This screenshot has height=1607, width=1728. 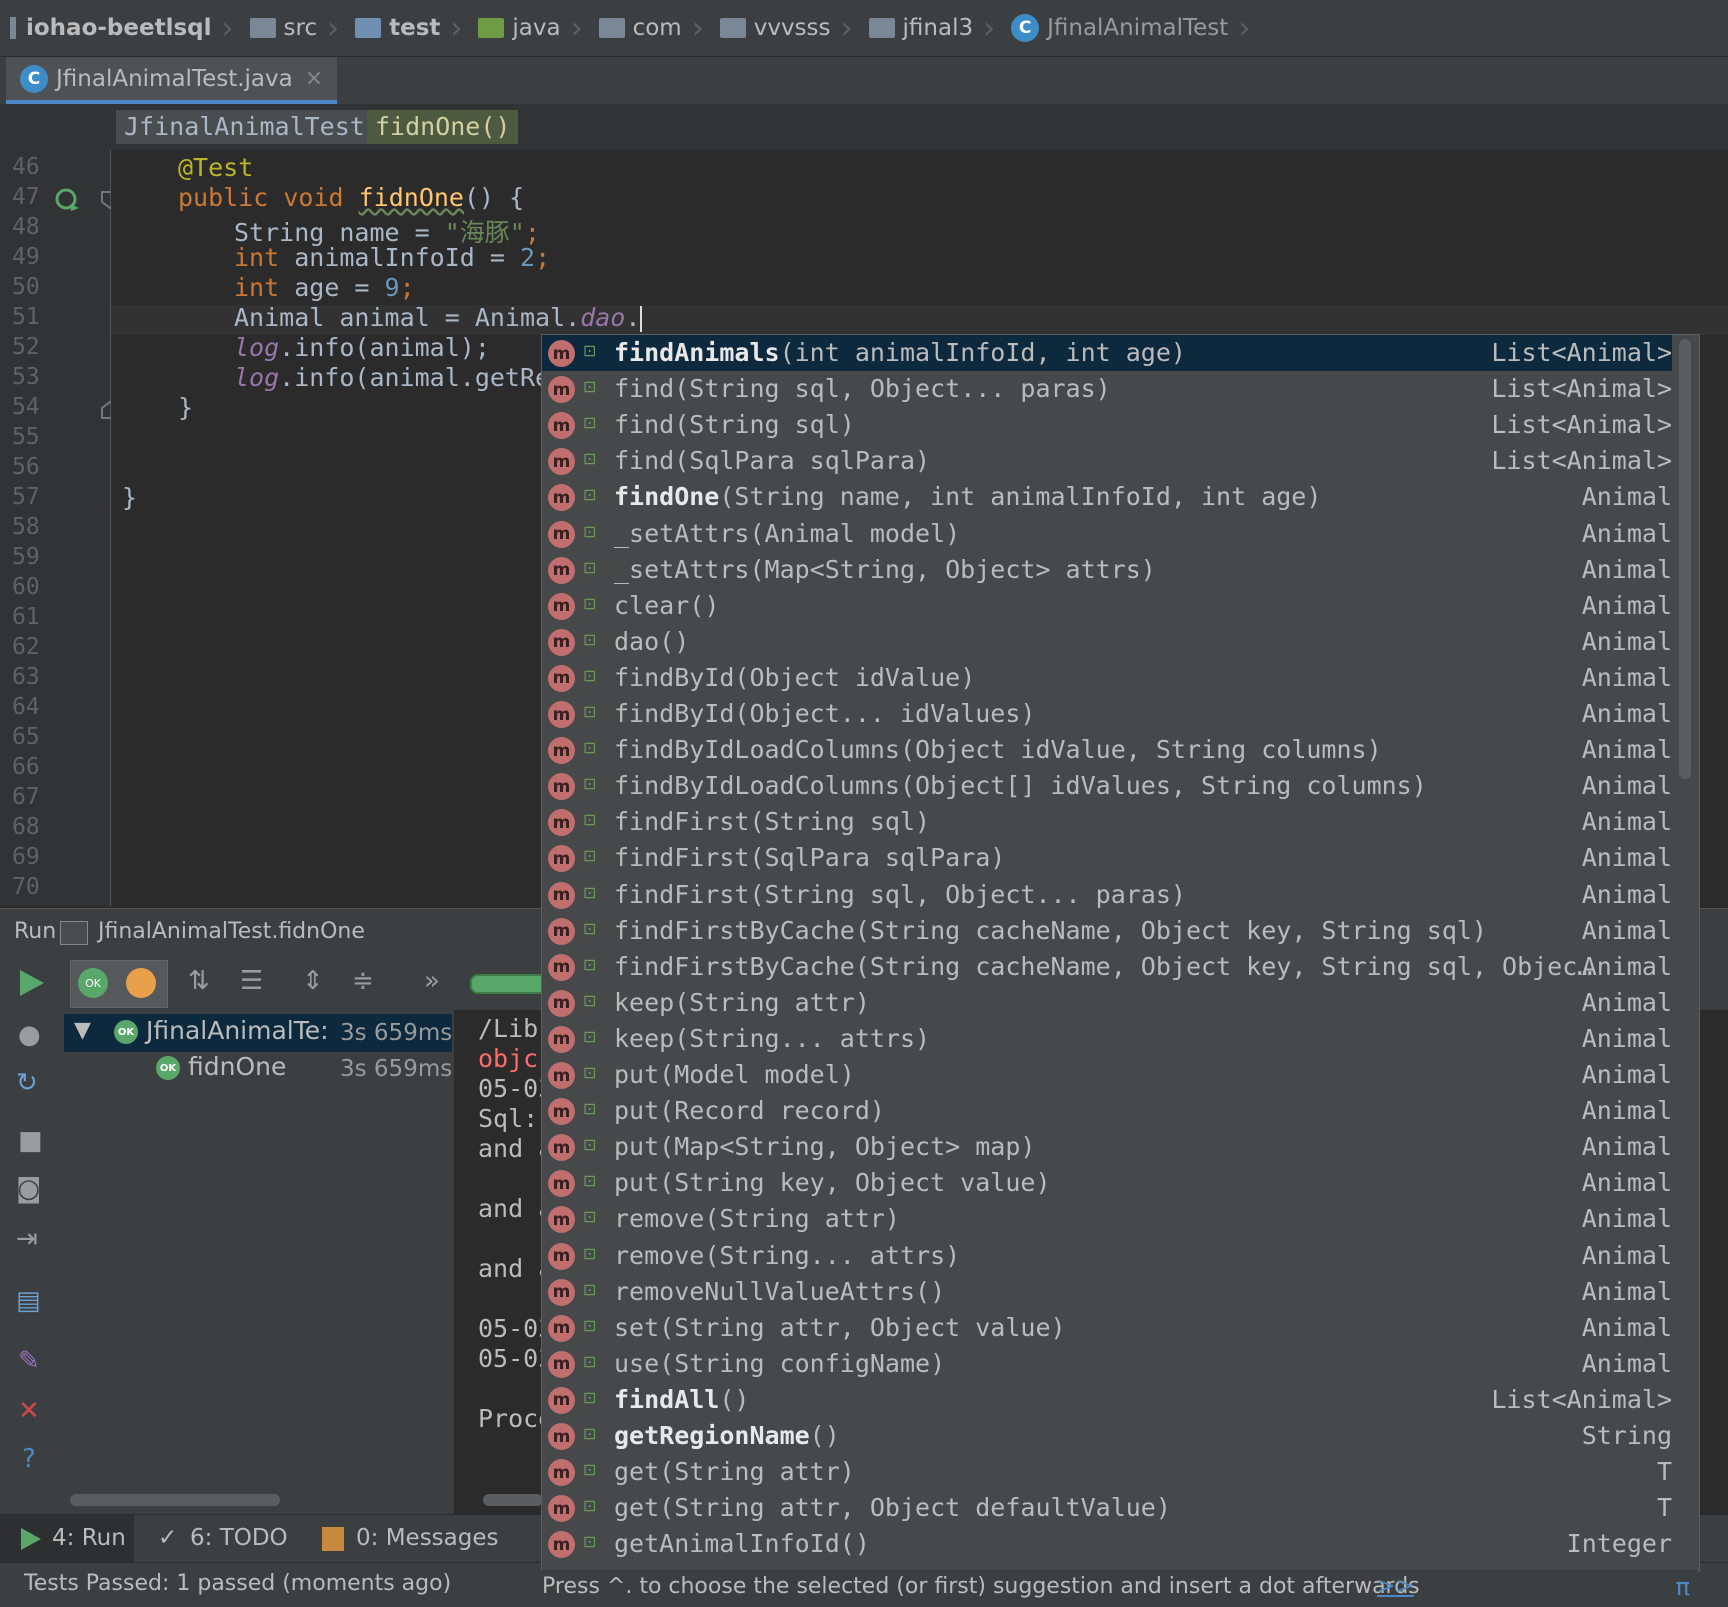 I want to click on horizontal-scrollbar, so click(x=175, y=1500).